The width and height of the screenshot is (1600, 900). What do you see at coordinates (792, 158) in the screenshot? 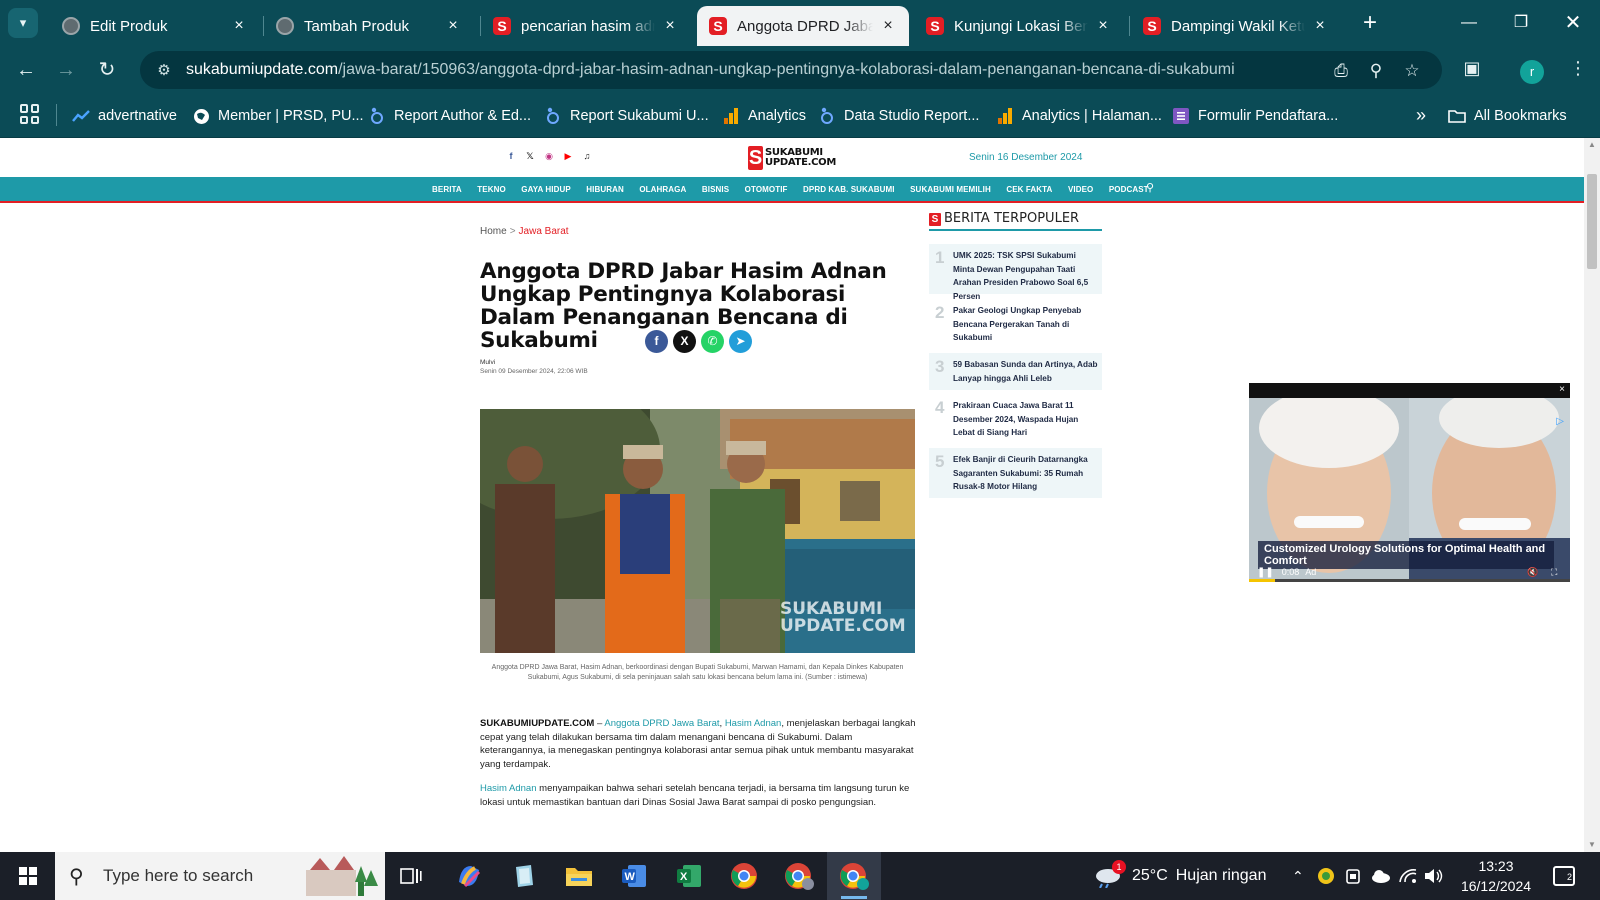
I see `site-logo: S SUKABUMI UPDATE.COM` at bounding box center [792, 158].